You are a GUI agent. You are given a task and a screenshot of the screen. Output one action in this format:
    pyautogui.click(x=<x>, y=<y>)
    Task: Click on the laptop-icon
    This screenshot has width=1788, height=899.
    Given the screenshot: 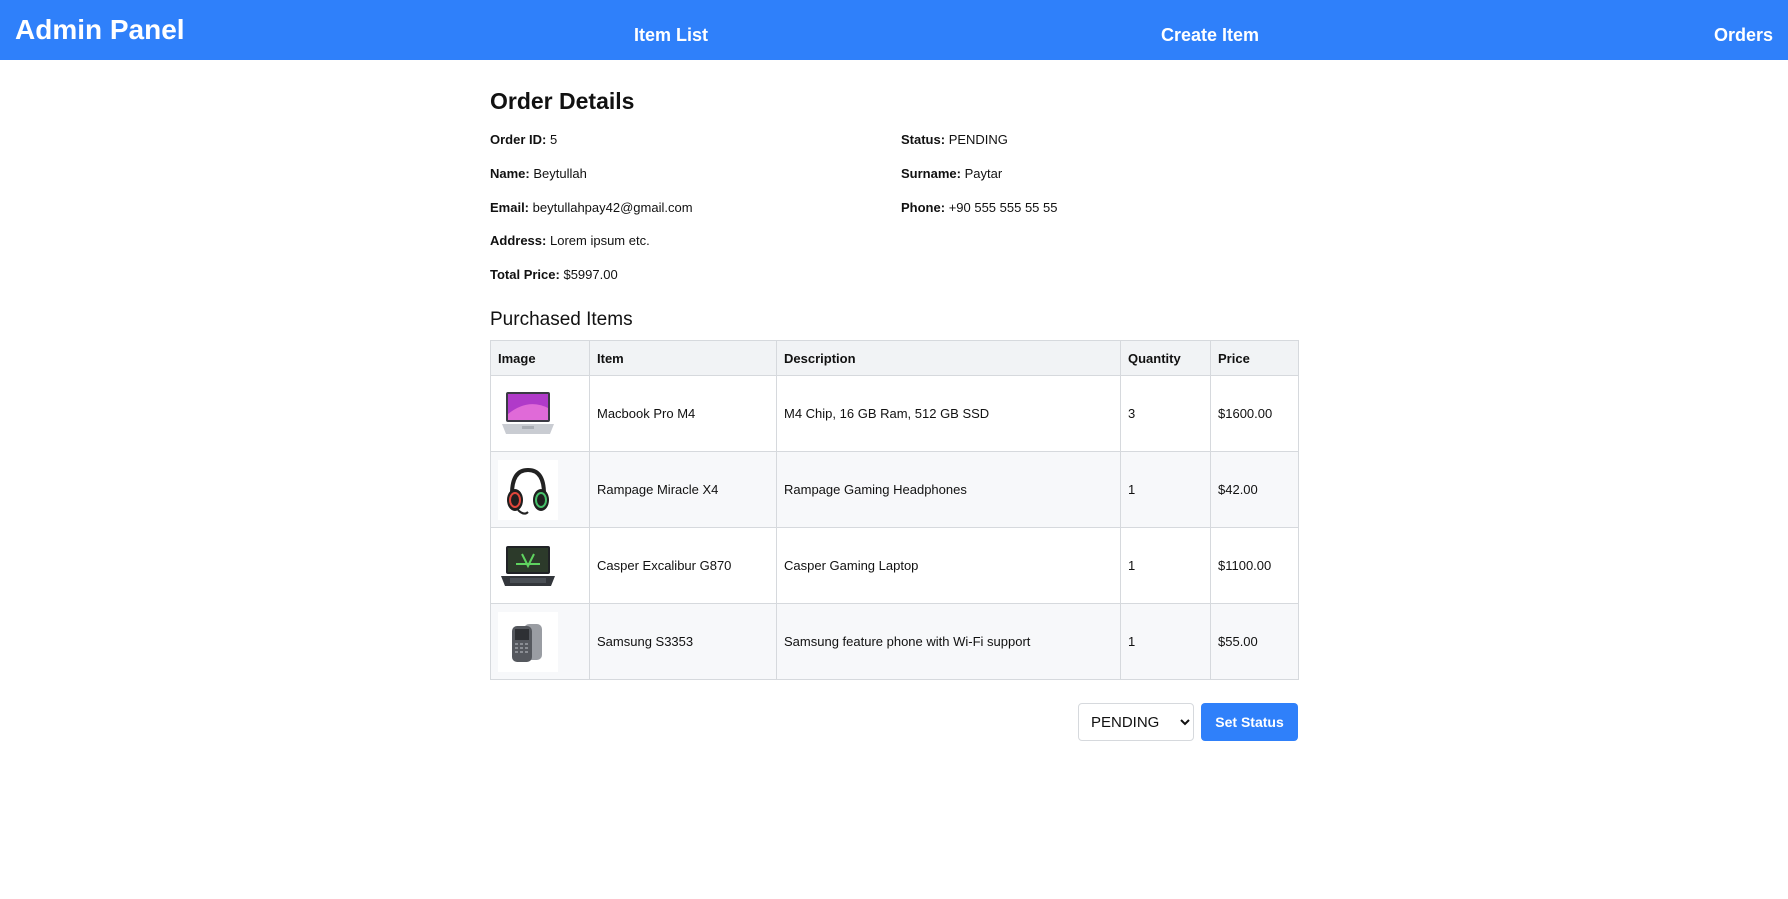 What is the action you would take?
    pyautogui.click(x=528, y=412)
    